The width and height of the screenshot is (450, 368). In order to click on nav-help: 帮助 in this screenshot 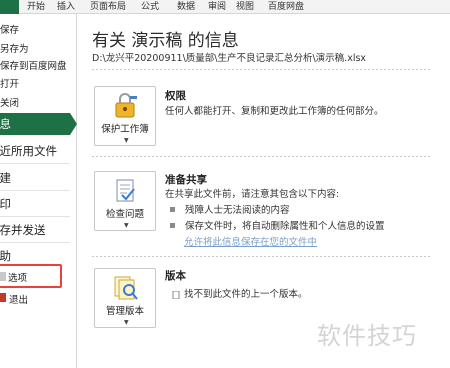, I will do `click(5, 256)`.